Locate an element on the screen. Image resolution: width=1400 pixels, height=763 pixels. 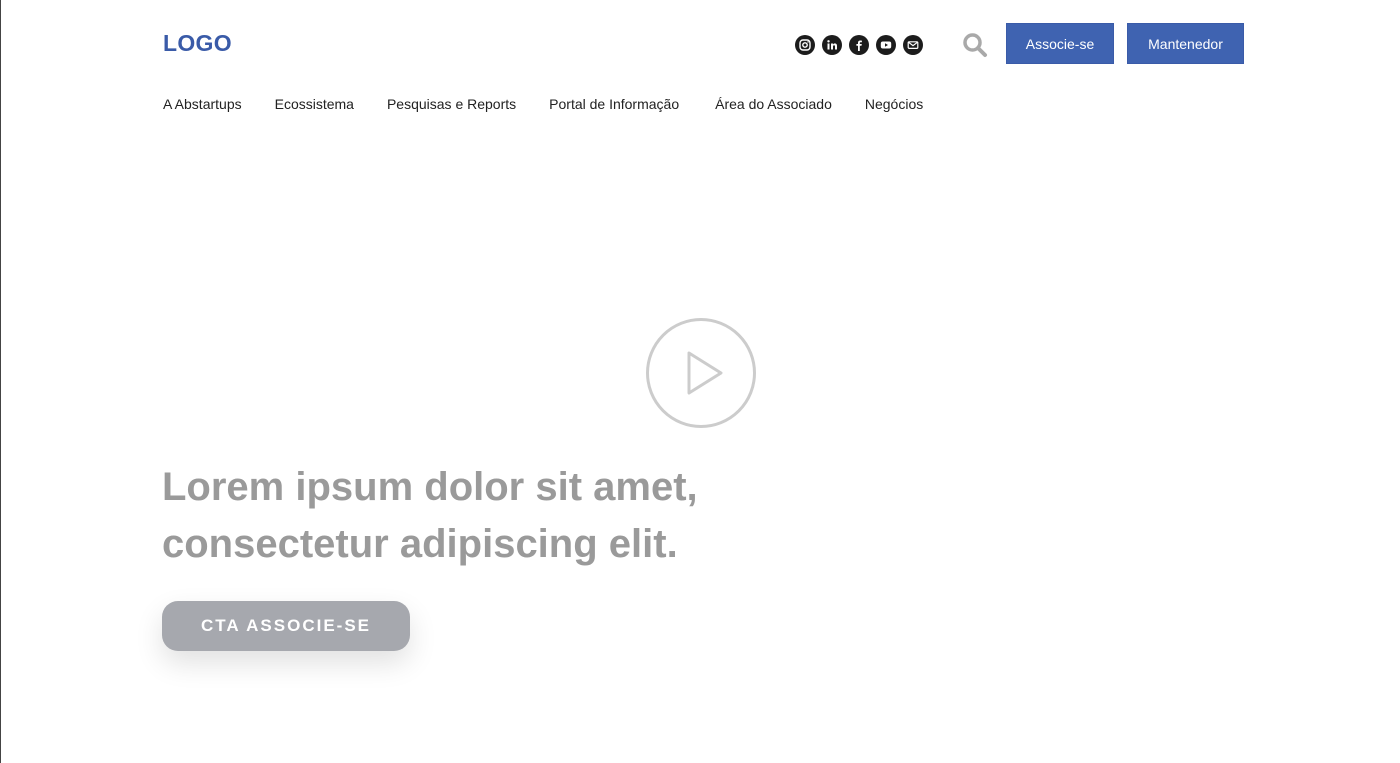
logo: LOGO is located at coordinates (197, 43).